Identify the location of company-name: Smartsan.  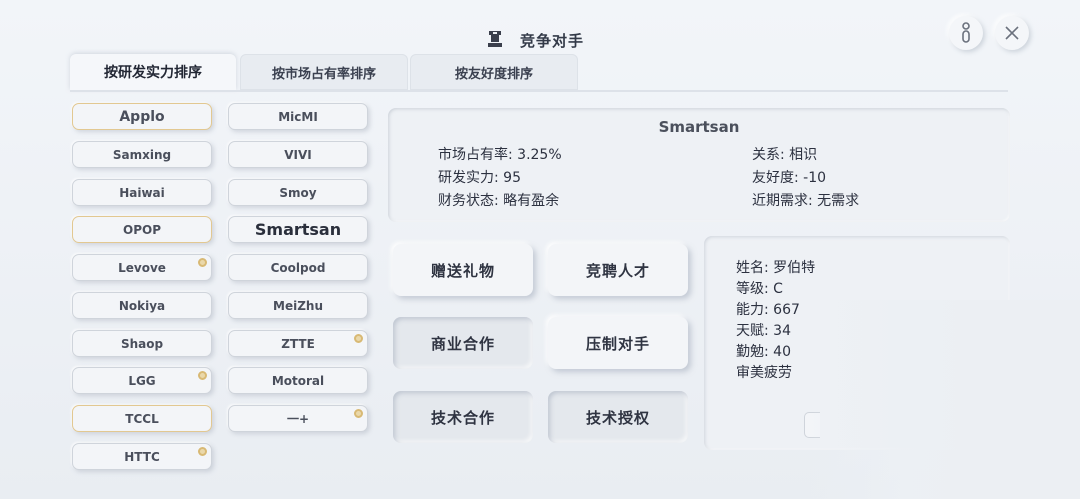
(298, 229).